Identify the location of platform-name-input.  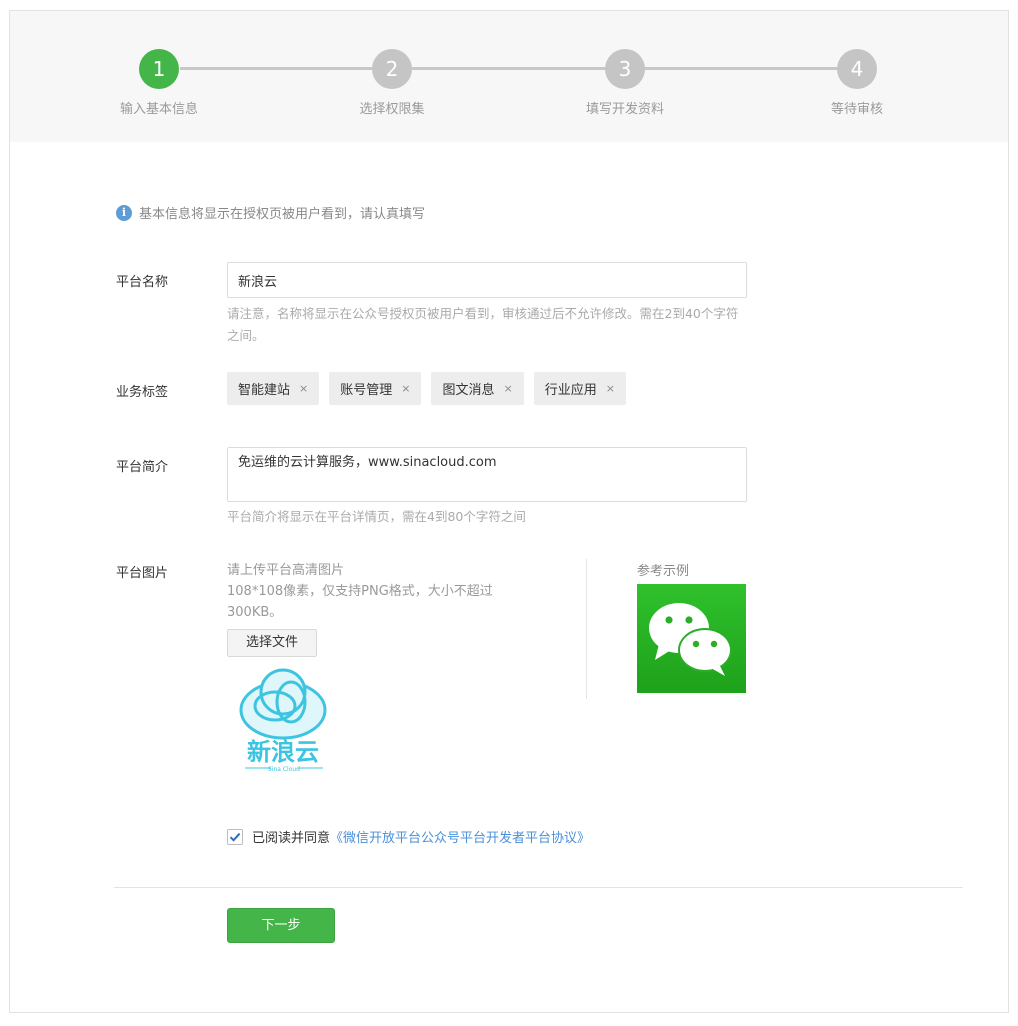
(487, 280).